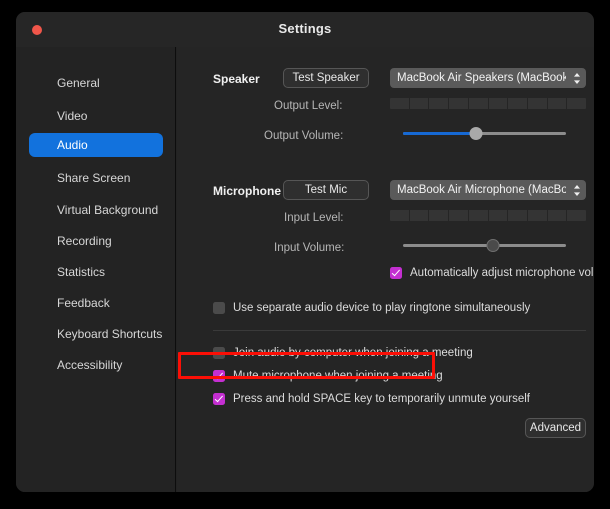  Describe the element at coordinates (488, 215) in the screenshot. I see `input-level-meter` at that location.